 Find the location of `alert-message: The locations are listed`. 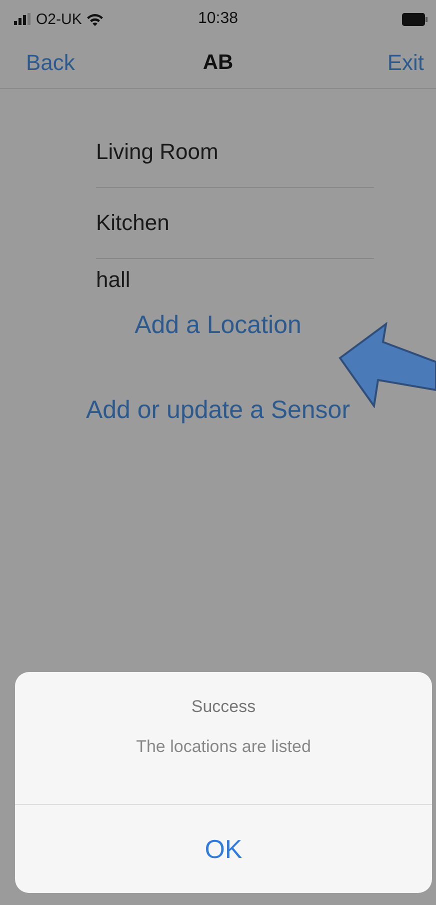

alert-message: The locations are listed is located at coordinates (223, 747).